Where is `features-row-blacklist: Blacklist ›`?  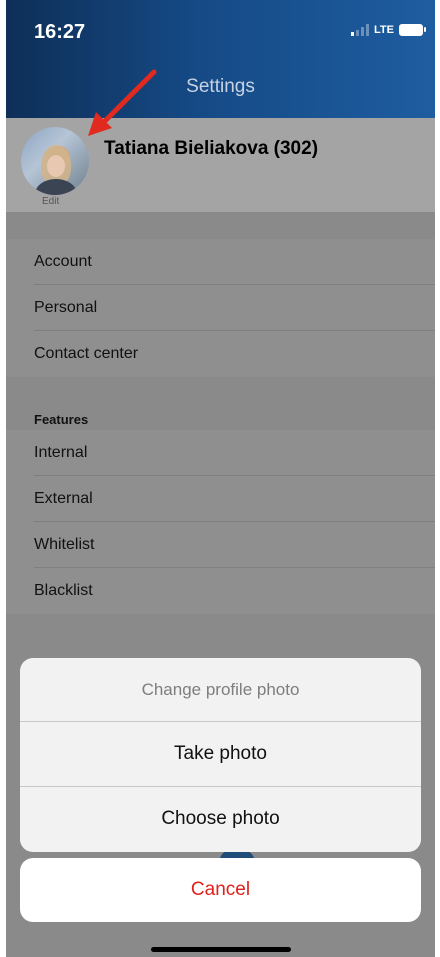
features-row-blacklist: Blacklist › is located at coordinates (220, 591).